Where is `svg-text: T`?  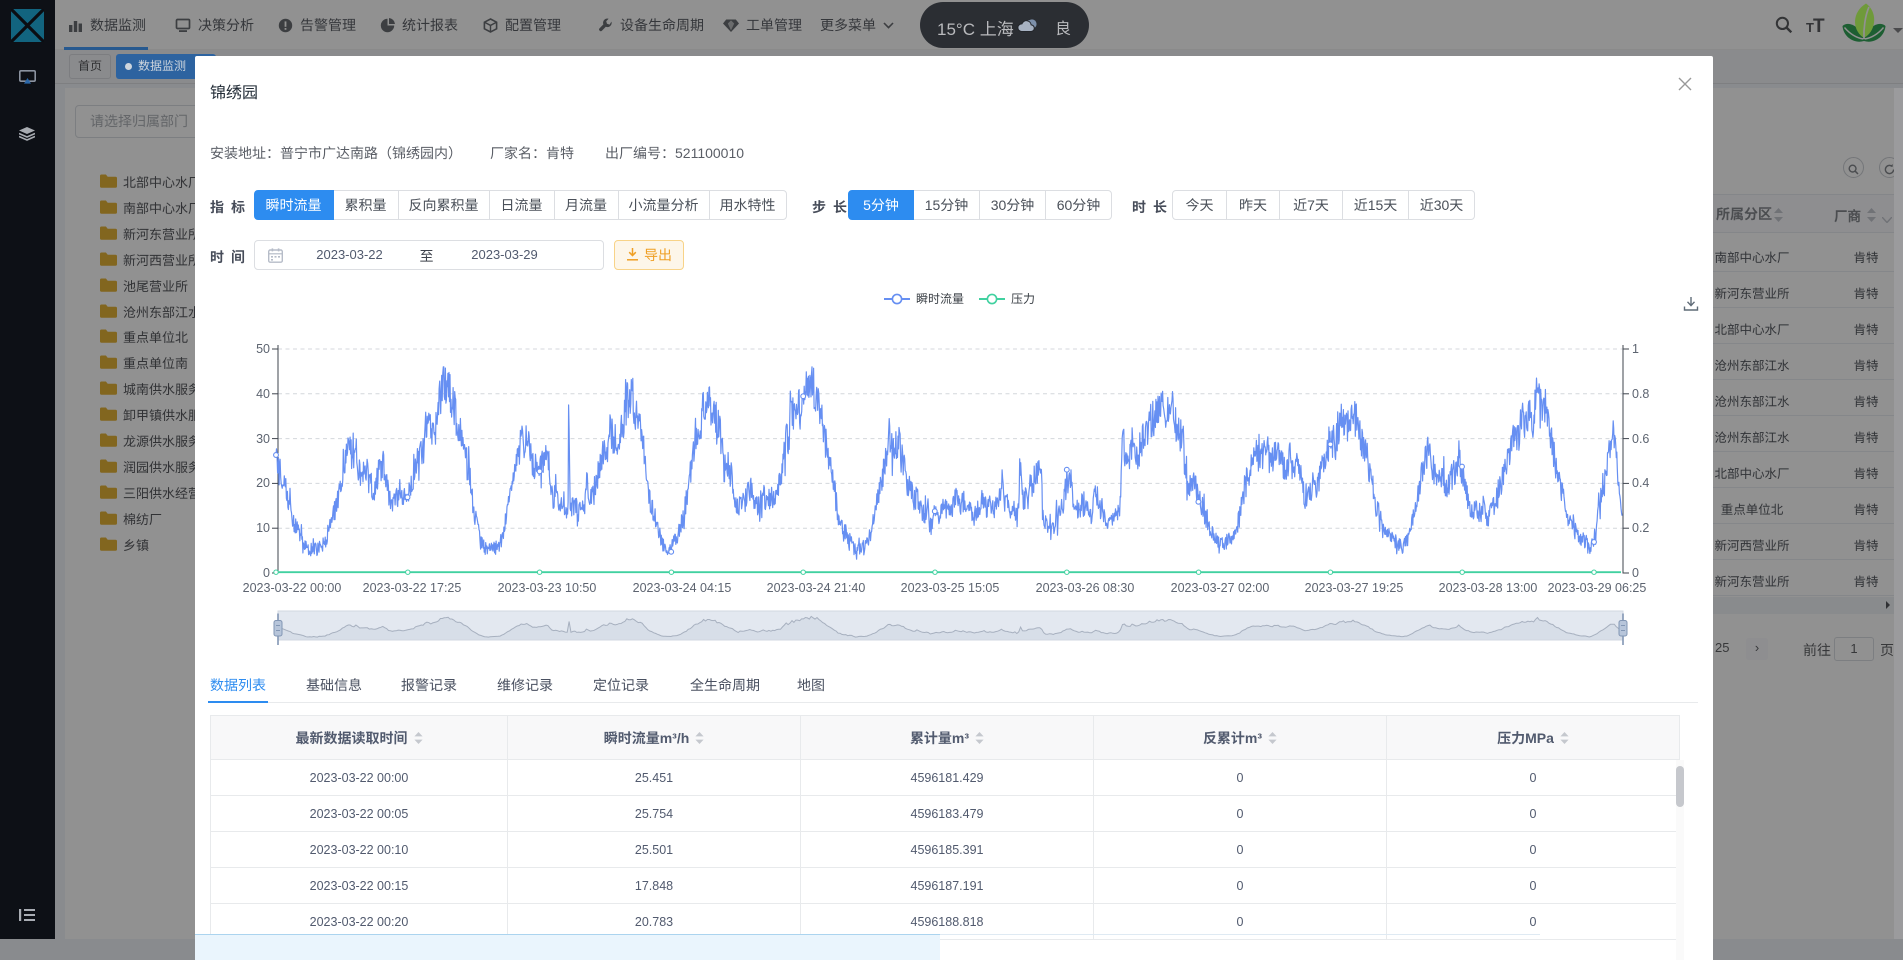
svg-text: T is located at coordinates (1819, 25).